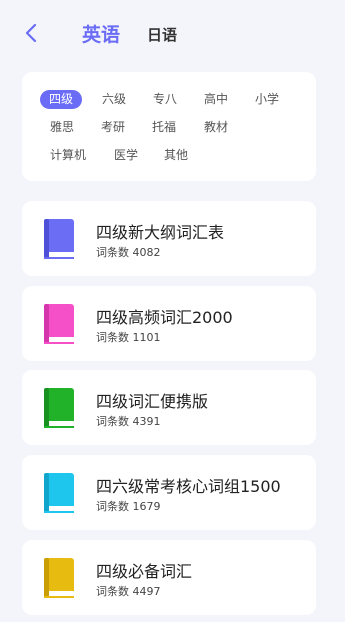 This screenshot has width=345, height=622. I want to click on category-chip-postgrad: 考研, so click(113, 127).